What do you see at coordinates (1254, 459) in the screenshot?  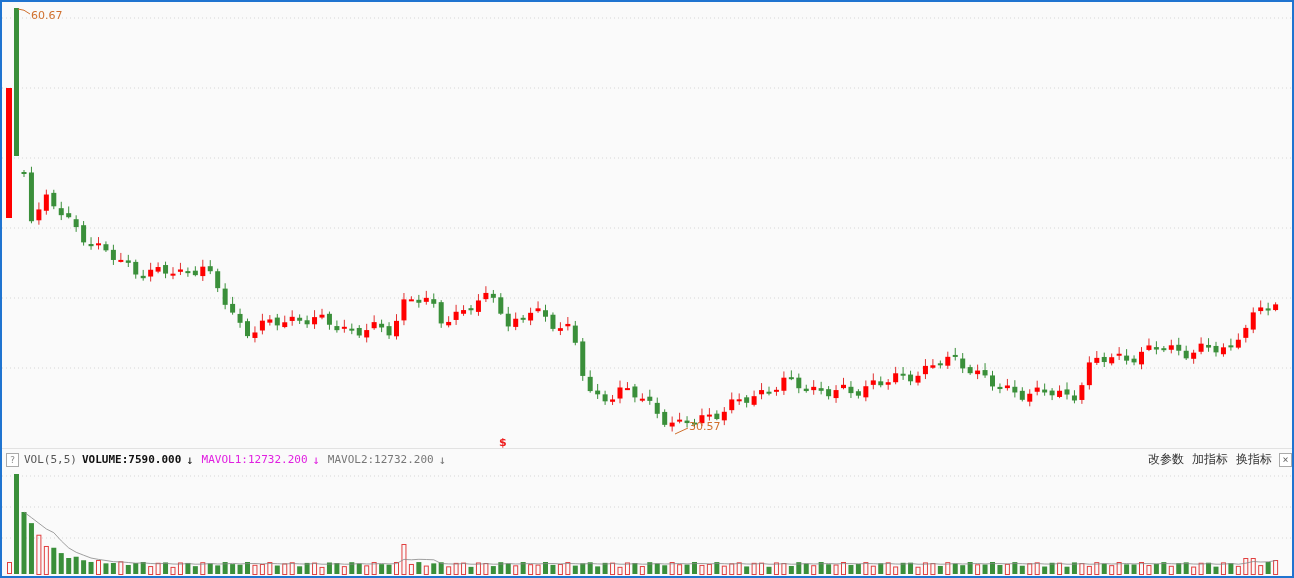 I see `indicator-action-link: 换指标` at bounding box center [1254, 459].